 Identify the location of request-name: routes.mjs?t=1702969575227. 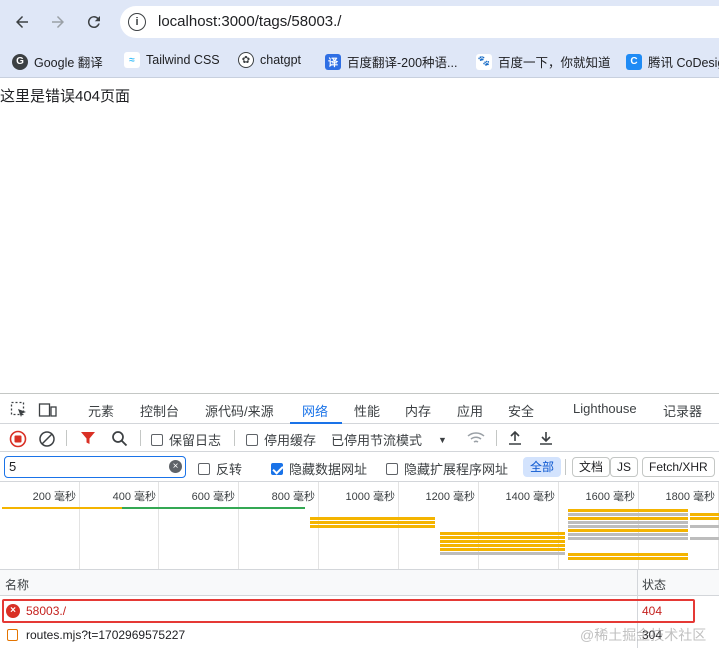
(105, 635).